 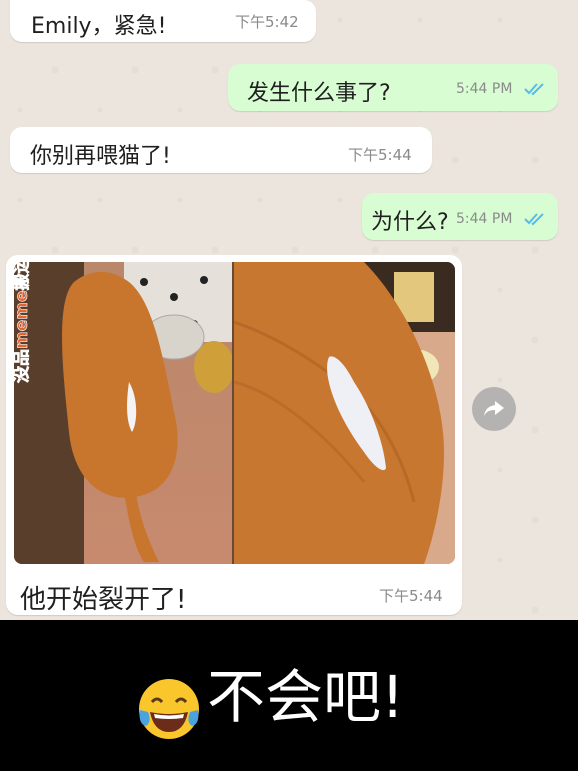 What do you see at coordinates (103, 600) in the screenshot?
I see `message-text: 他开始裂开了!` at bounding box center [103, 600].